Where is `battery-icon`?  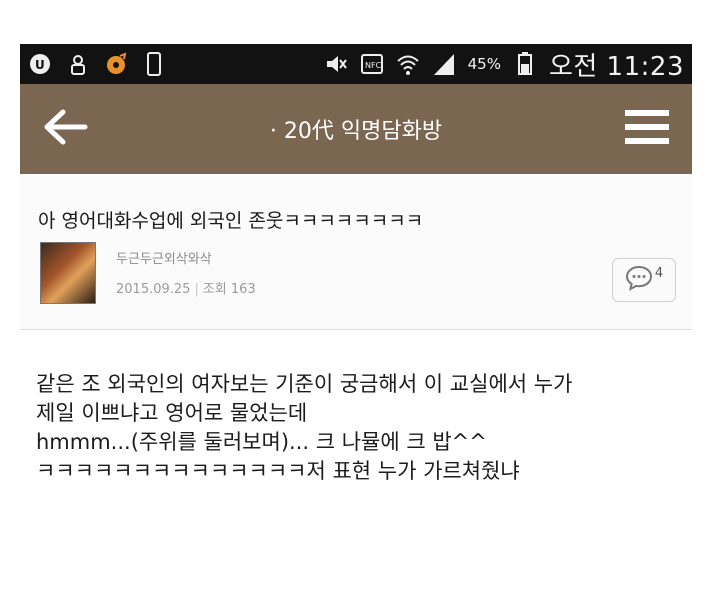 battery-icon is located at coordinates (525, 64).